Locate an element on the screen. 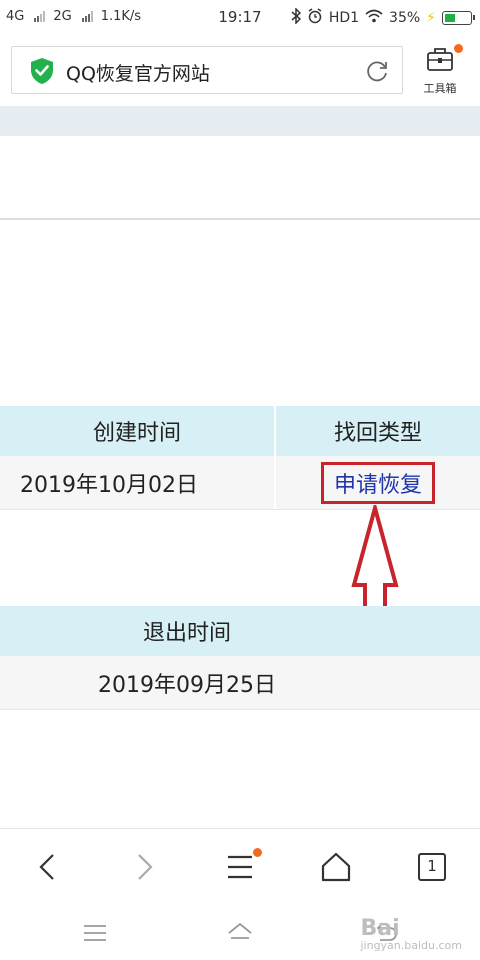 Image resolution: width=480 pixels, height=960 pixels. wifi-icon is located at coordinates (374, 18).